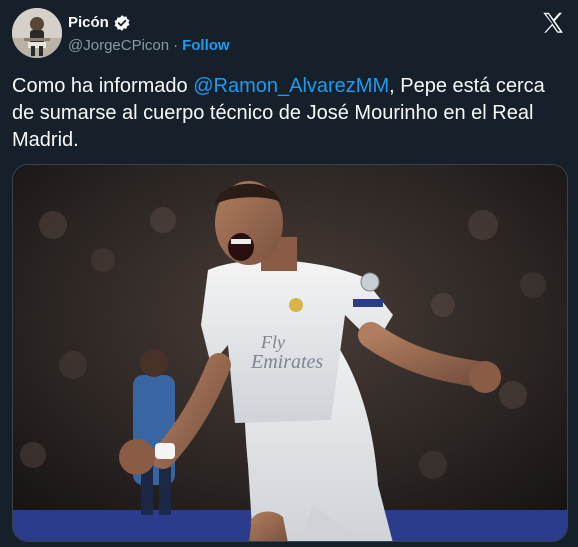 The image size is (578, 547). I want to click on handle-row: @JorgeCPicon · Follow, so click(149, 46).